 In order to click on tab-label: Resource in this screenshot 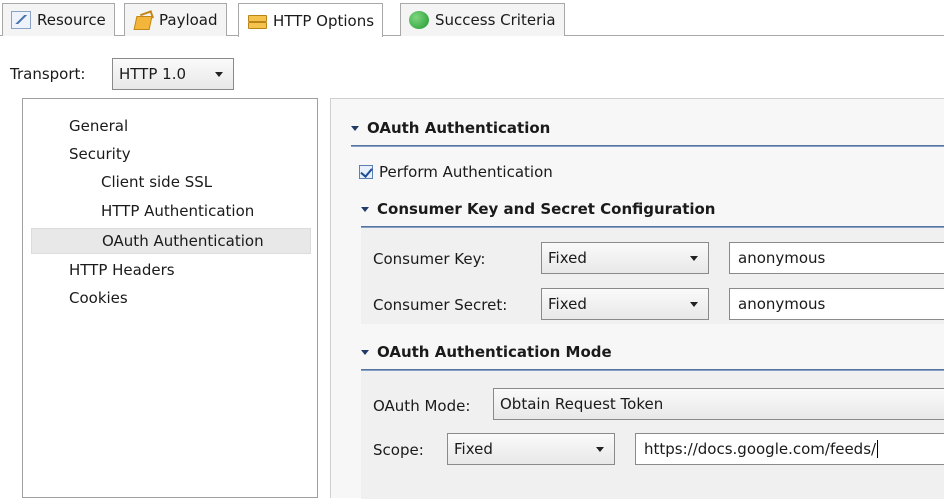, I will do `click(71, 20)`.